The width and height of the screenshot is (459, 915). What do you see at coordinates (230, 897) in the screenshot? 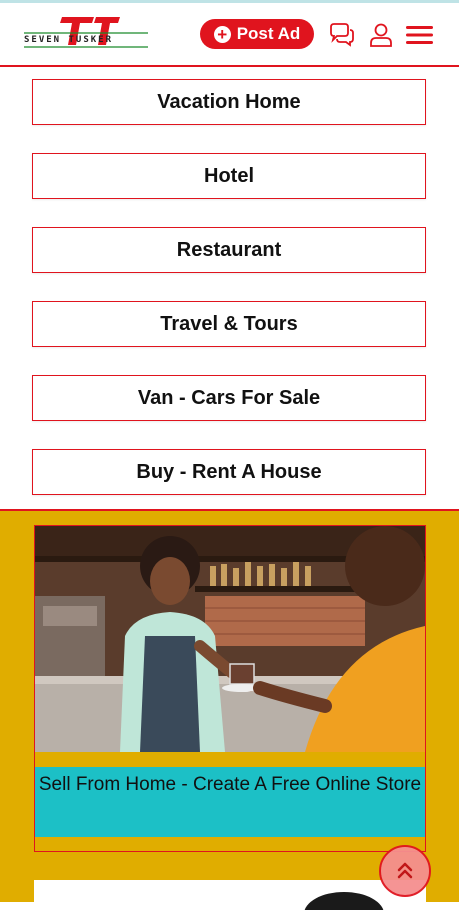
I see `next-promo-card` at bounding box center [230, 897].